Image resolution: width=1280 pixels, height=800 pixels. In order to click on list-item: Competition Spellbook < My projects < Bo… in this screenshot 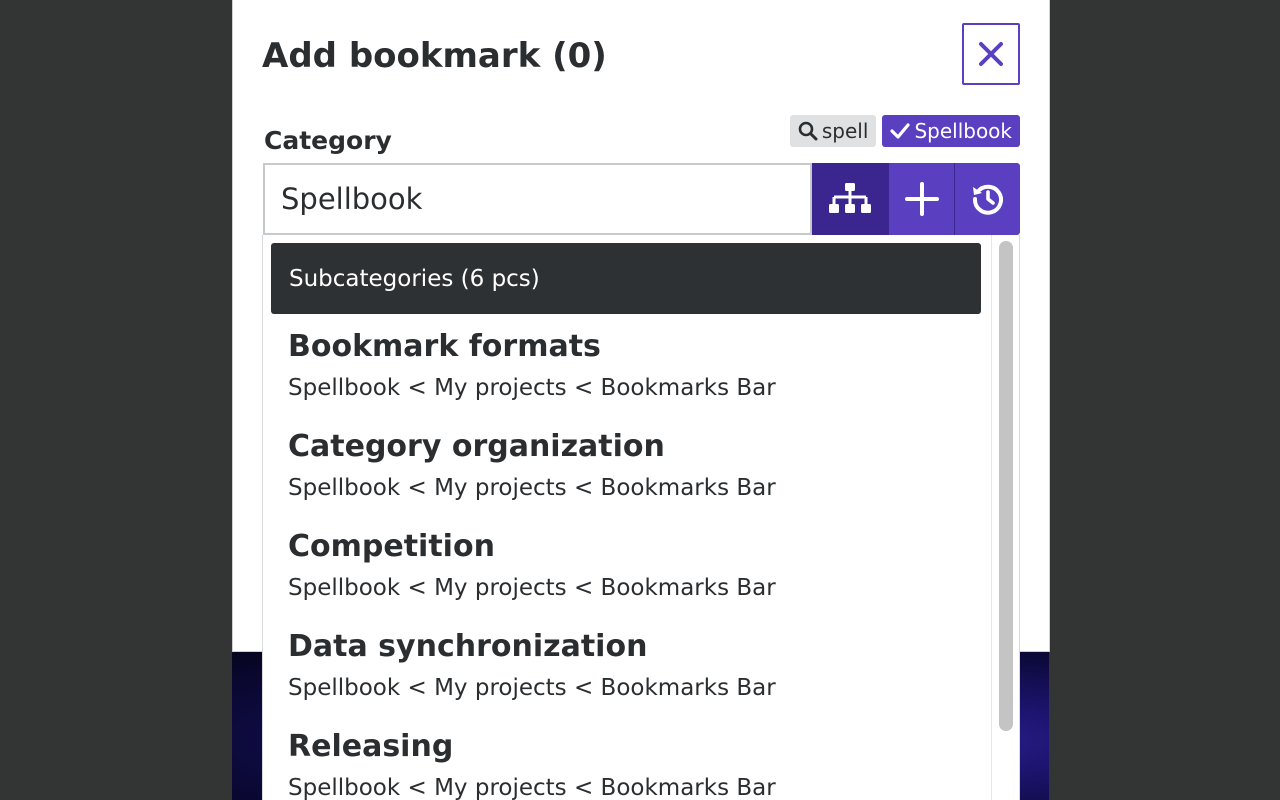, I will do `click(633, 575)`.